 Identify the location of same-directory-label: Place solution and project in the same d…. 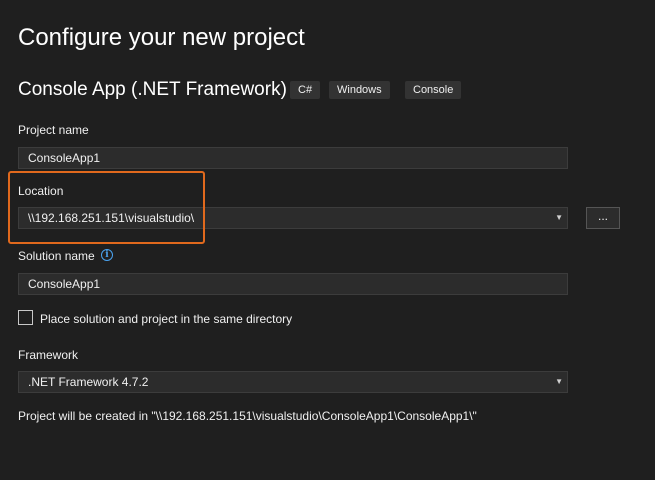
(166, 319).